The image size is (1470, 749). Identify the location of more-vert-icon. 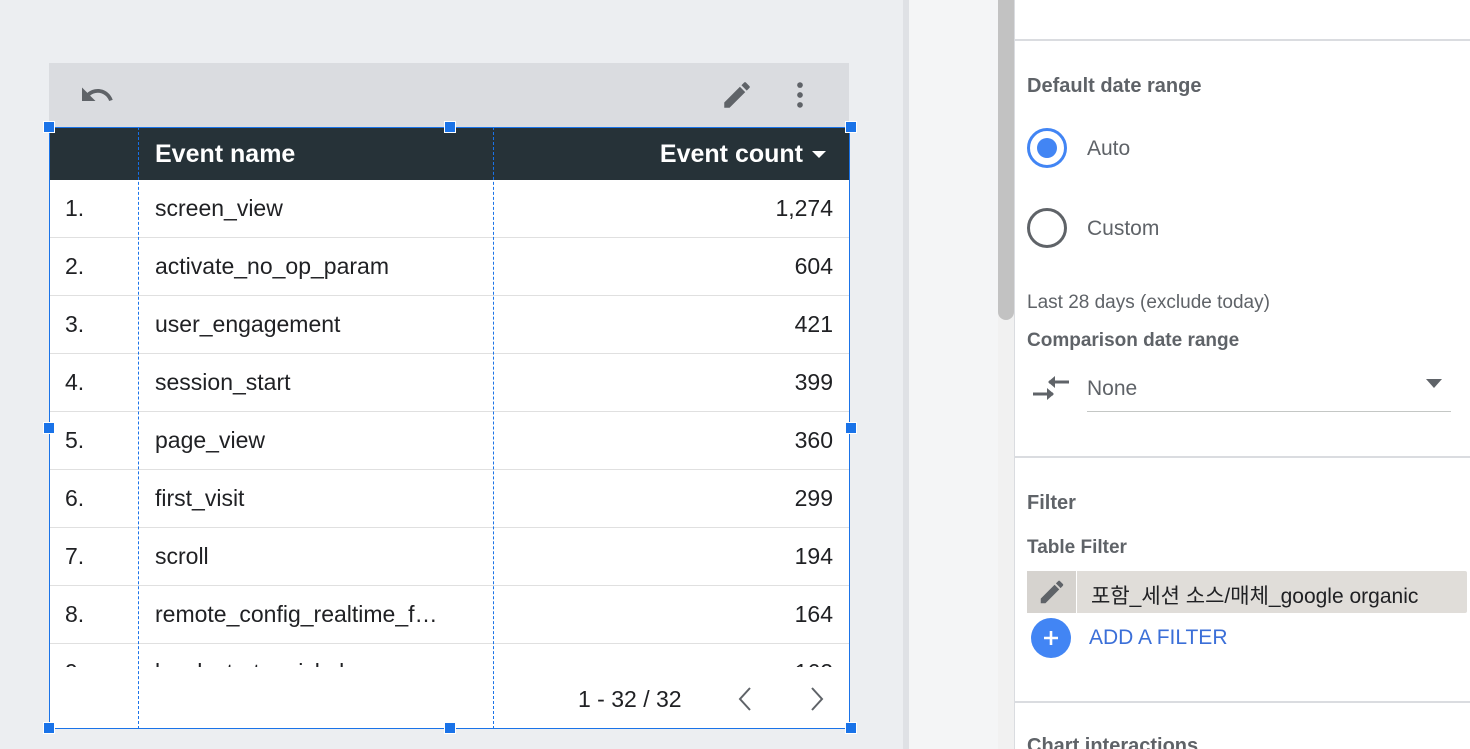
(800, 95).